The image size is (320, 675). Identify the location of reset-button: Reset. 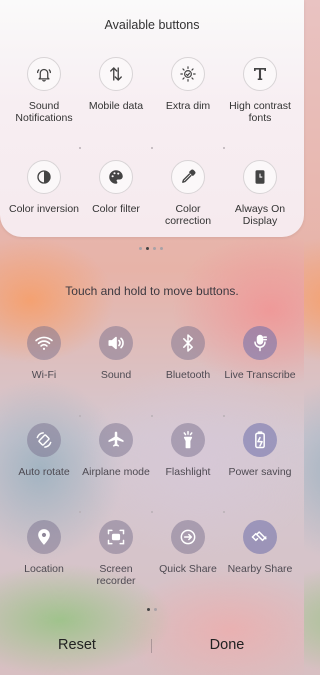
(77, 645).